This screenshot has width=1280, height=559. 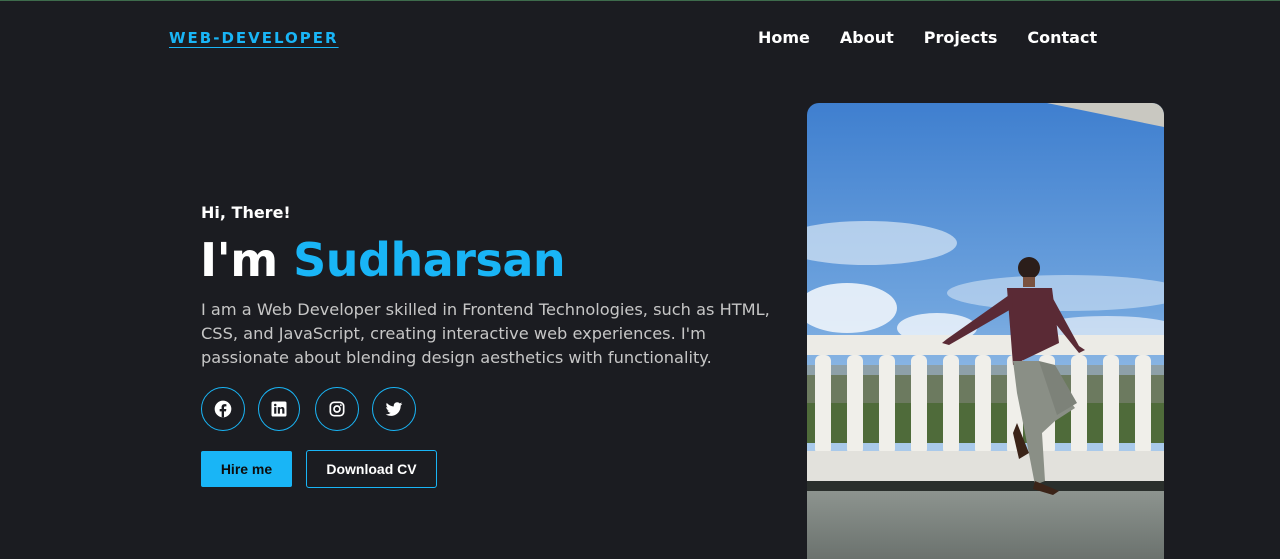 I want to click on instagram-icon, so click(x=337, y=409).